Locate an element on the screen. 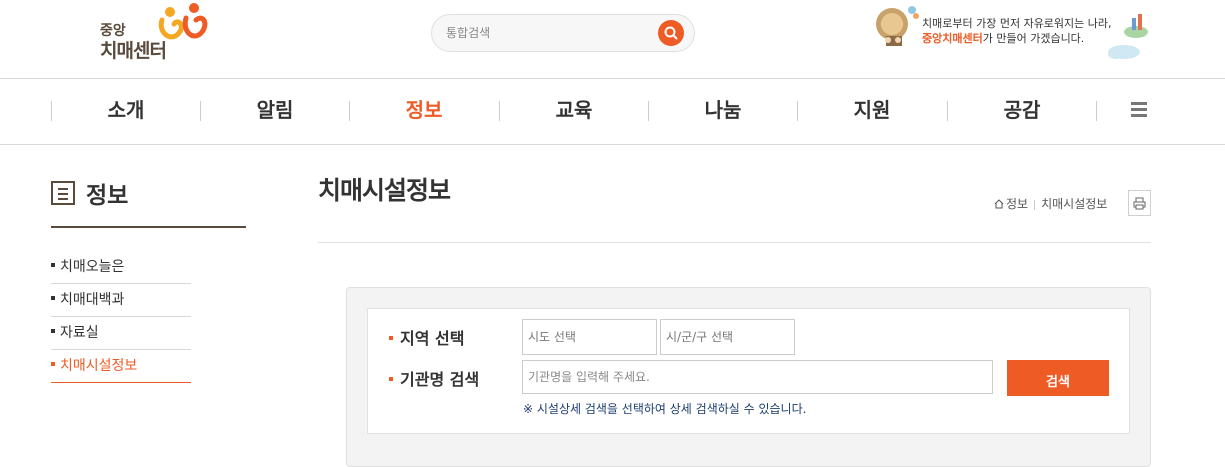 This screenshot has height=467, width=1225. name-search-label: 기관명 검색 is located at coordinates (434, 378).